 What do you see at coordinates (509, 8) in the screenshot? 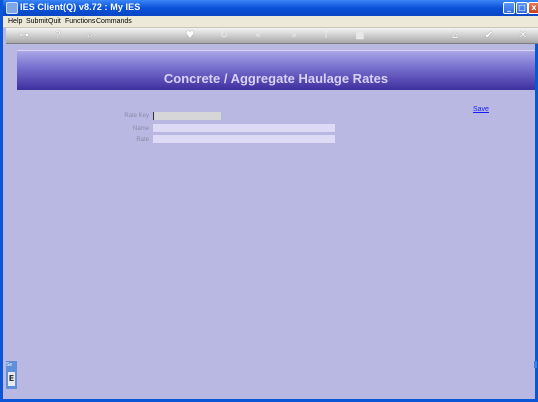
I see `minimize-button: _` at bounding box center [509, 8].